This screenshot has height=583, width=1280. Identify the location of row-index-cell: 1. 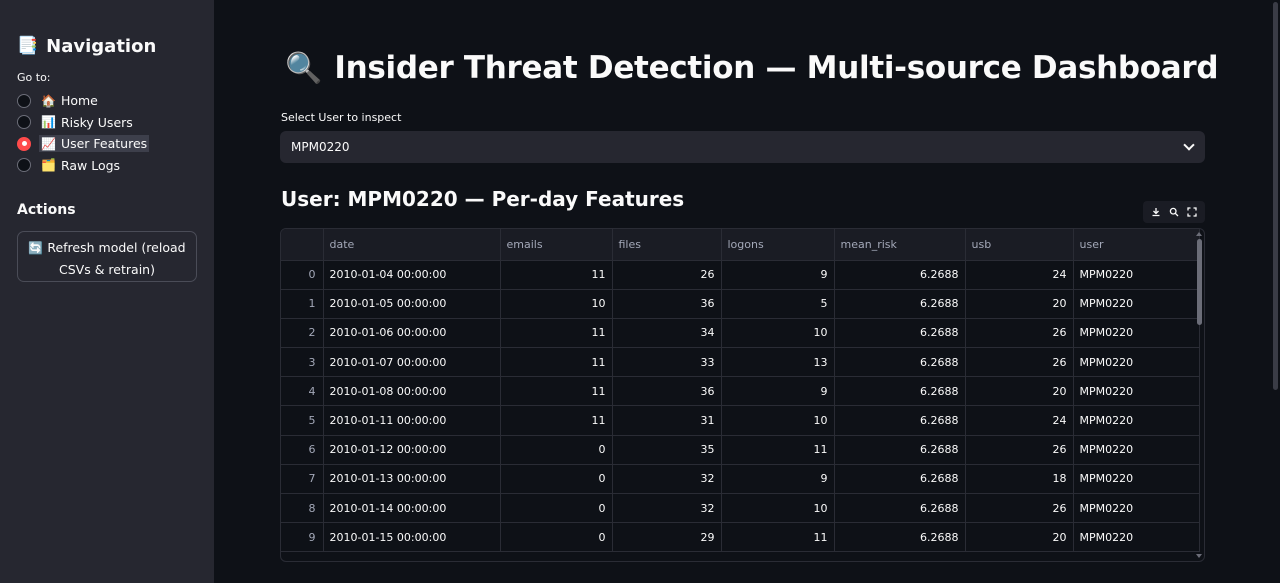
(302, 304).